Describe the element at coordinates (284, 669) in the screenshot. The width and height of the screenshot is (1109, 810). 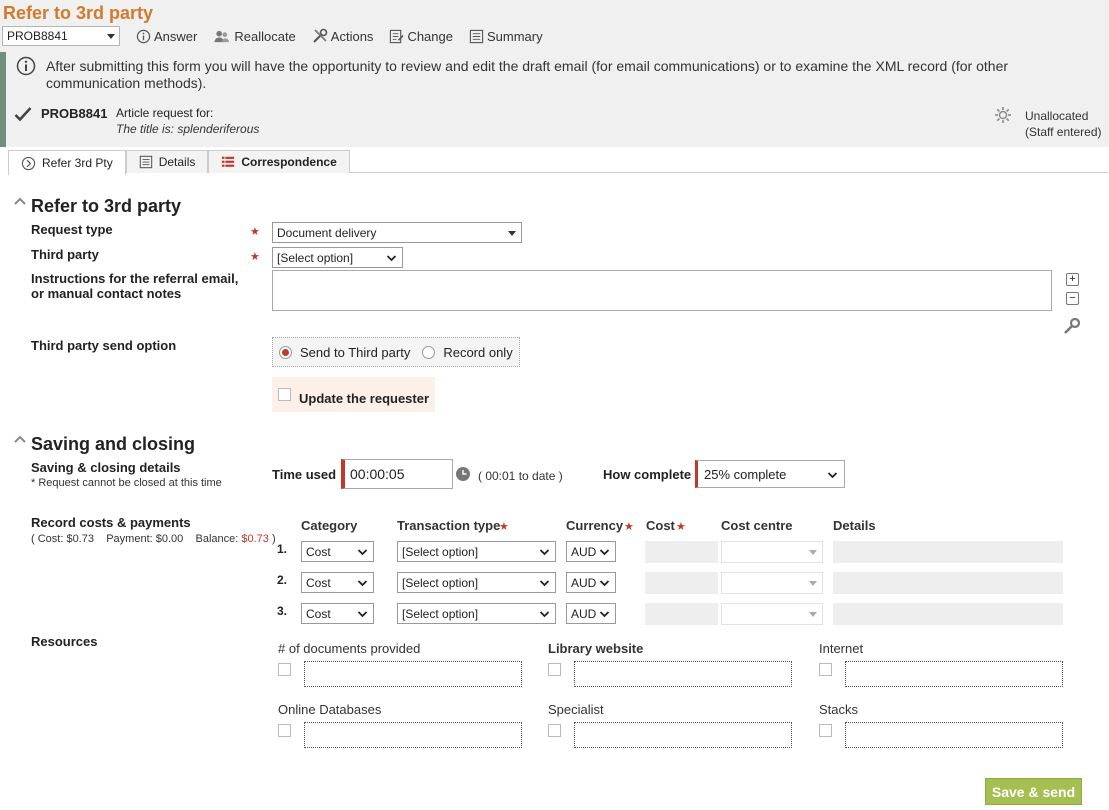
I see `resource-documents-checkbox` at that location.